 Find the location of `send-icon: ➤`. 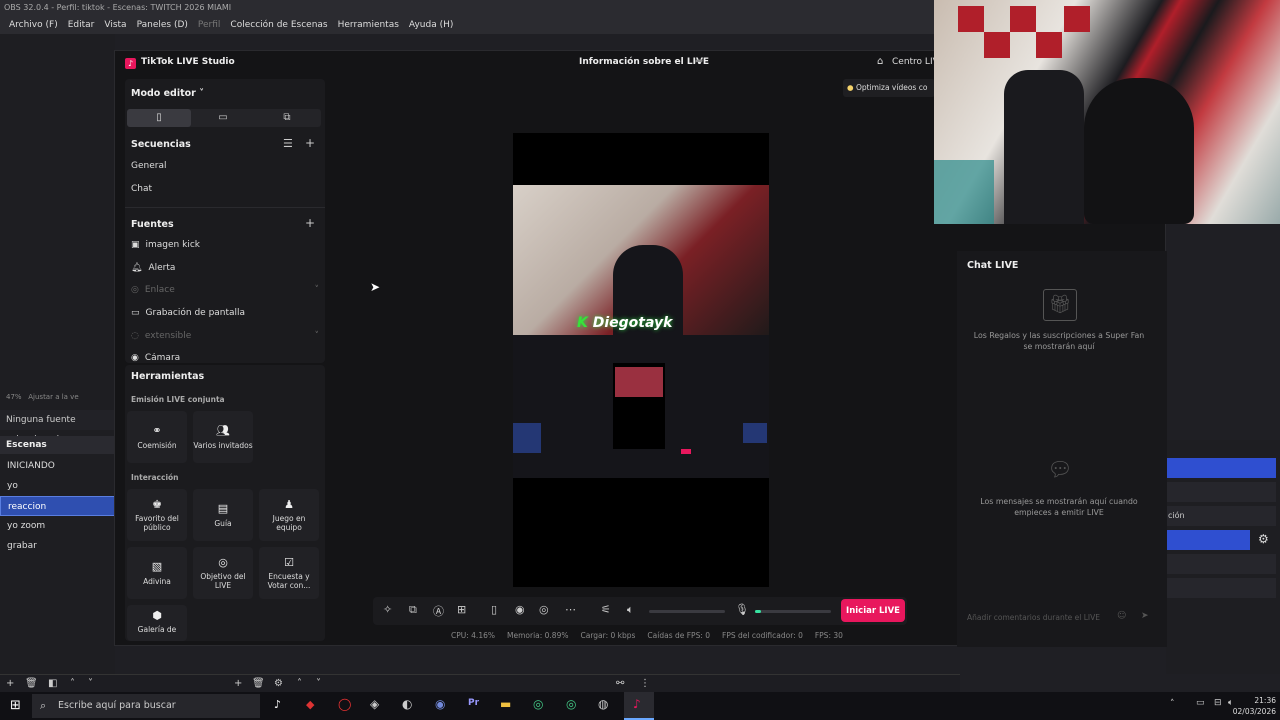

send-icon: ➤ is located at coordinates (1145, 616).